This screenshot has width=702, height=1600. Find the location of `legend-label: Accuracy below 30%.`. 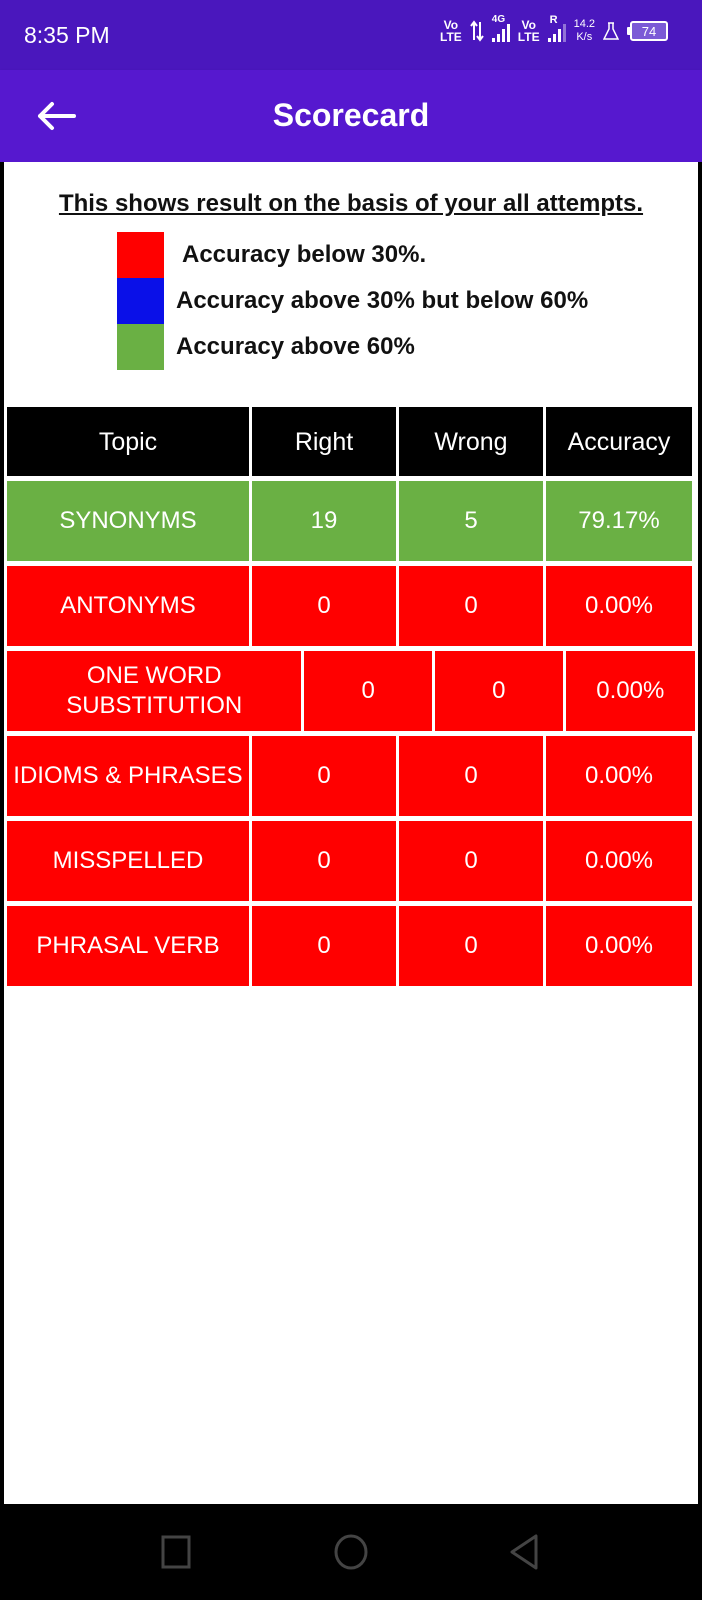

legend-label: Accuracy below 30%. is located at coordinates (304, 254).